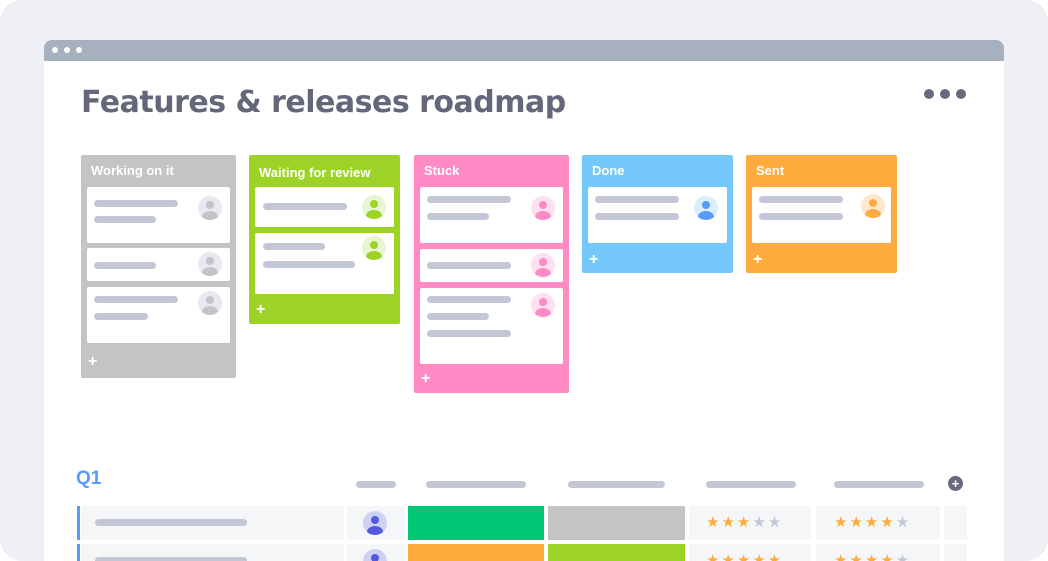 The height and width of the screenshot is (561, 1048). Describe the element at coordinates (608, 170) in the screenshot. I see `column-title: Done` at that location.